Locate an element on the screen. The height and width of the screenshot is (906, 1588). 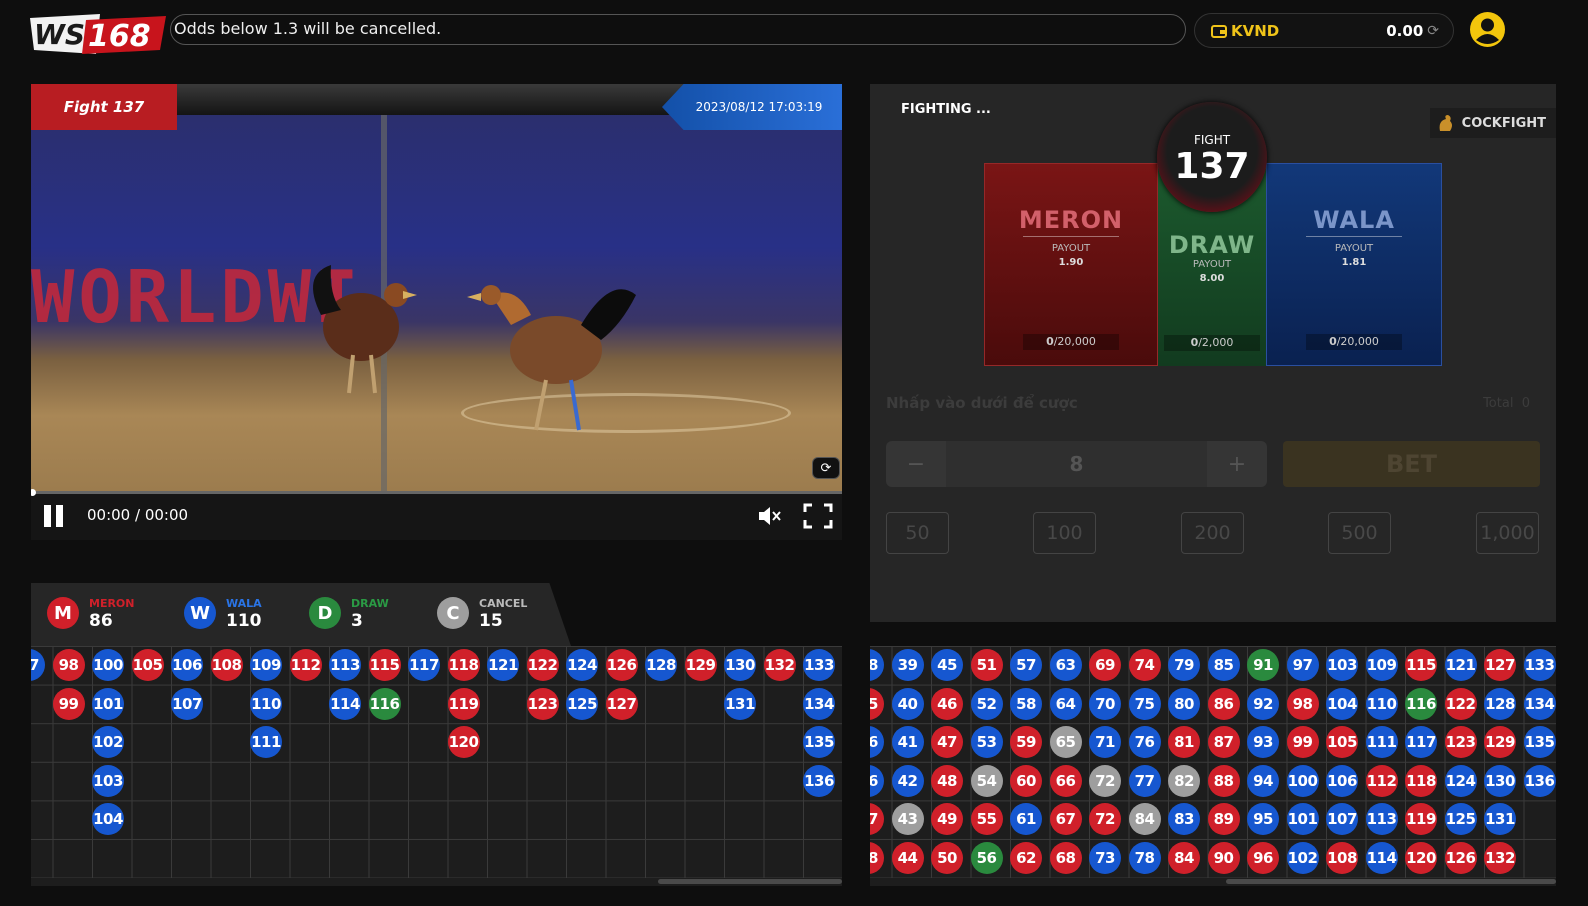
video-time: 00:00 / 00:00 is located at coordinates (138, 515).